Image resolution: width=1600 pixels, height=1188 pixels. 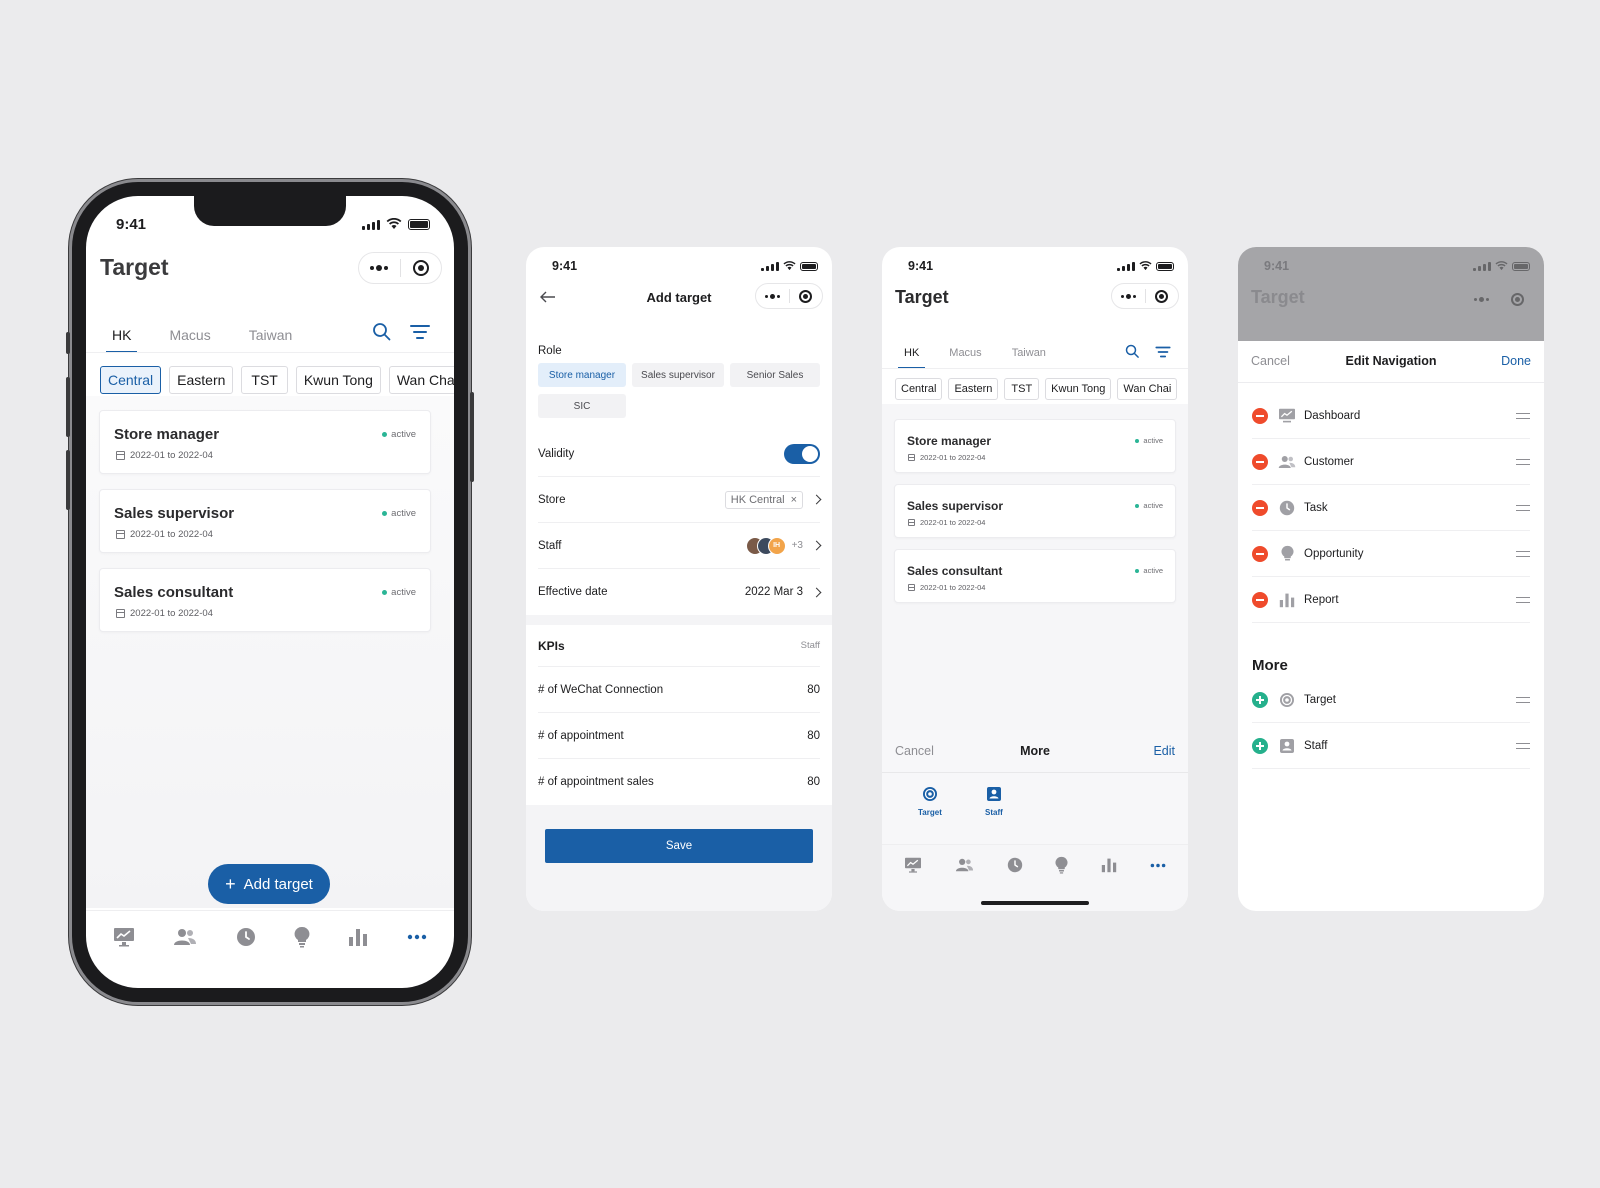 What do you see at coordinates (582, 375) in the screenshot?
I see `role-chip-store-manager: Store manager` at bounding box center [582, 375].